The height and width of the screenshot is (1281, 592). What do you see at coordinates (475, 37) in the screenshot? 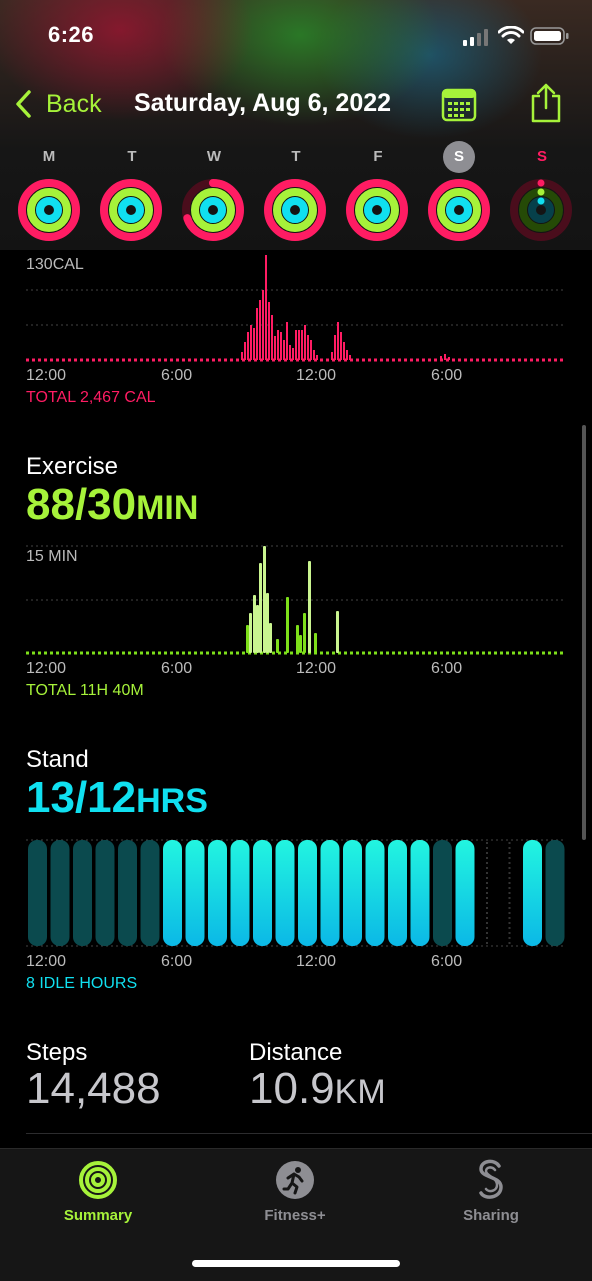
I see `cellular-signal-icon` at bounding box center [475, 37].